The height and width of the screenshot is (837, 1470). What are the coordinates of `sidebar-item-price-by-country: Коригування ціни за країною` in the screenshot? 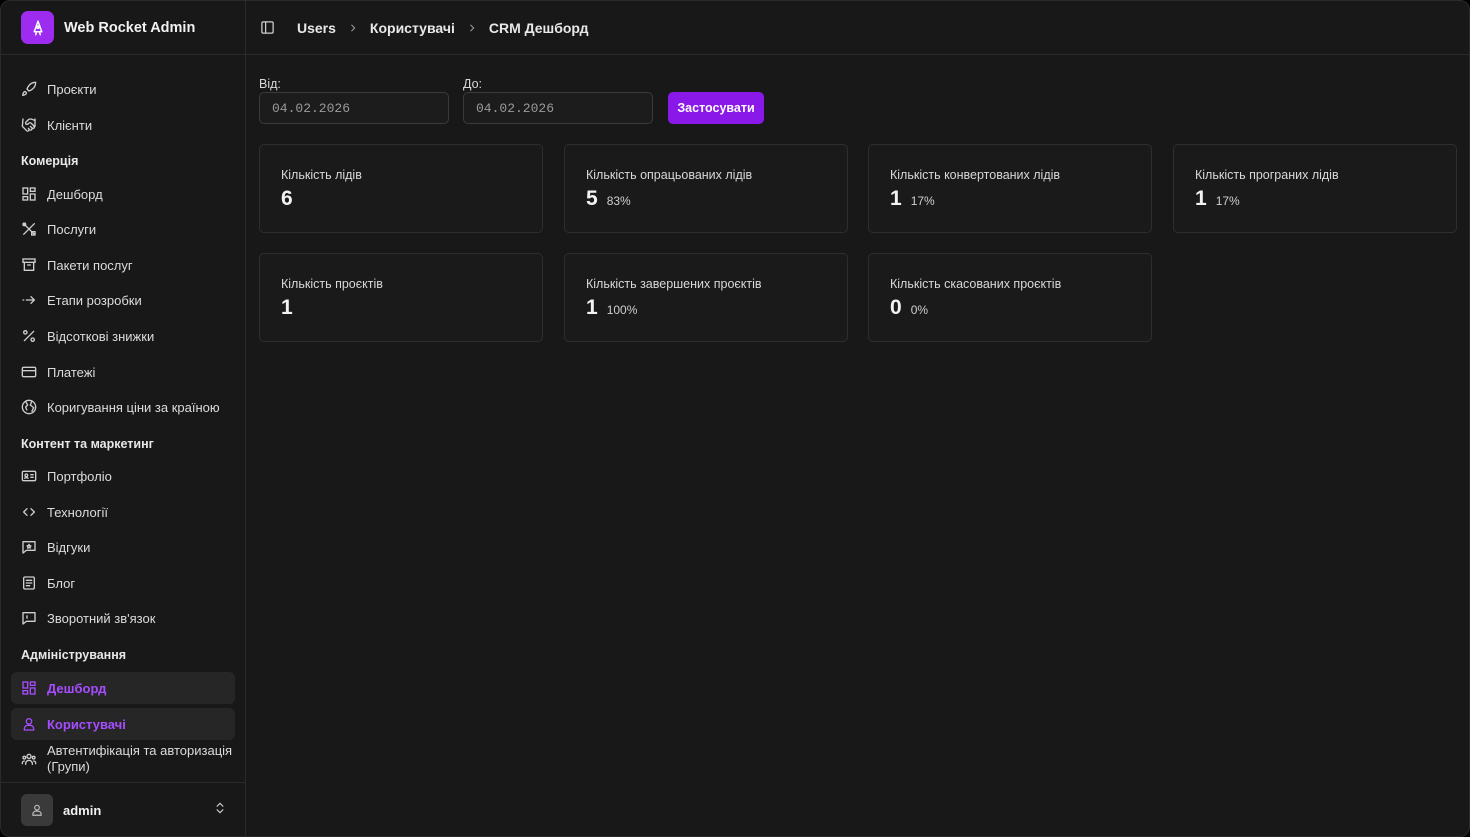 It's located at (123, 407).